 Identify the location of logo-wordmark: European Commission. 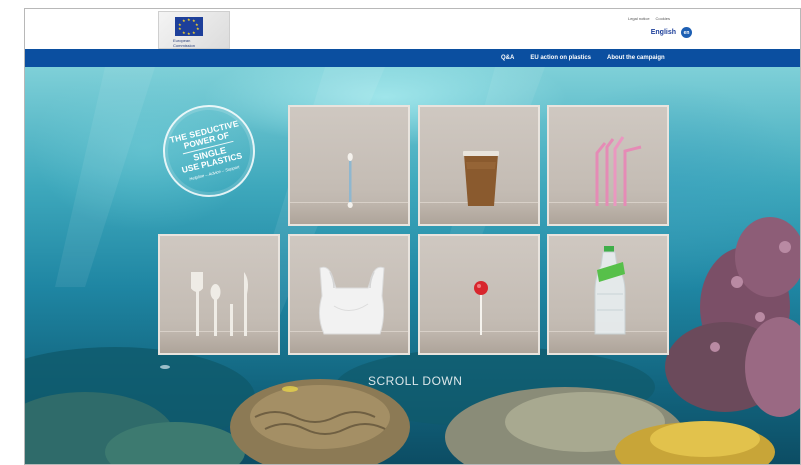
(184, 43).